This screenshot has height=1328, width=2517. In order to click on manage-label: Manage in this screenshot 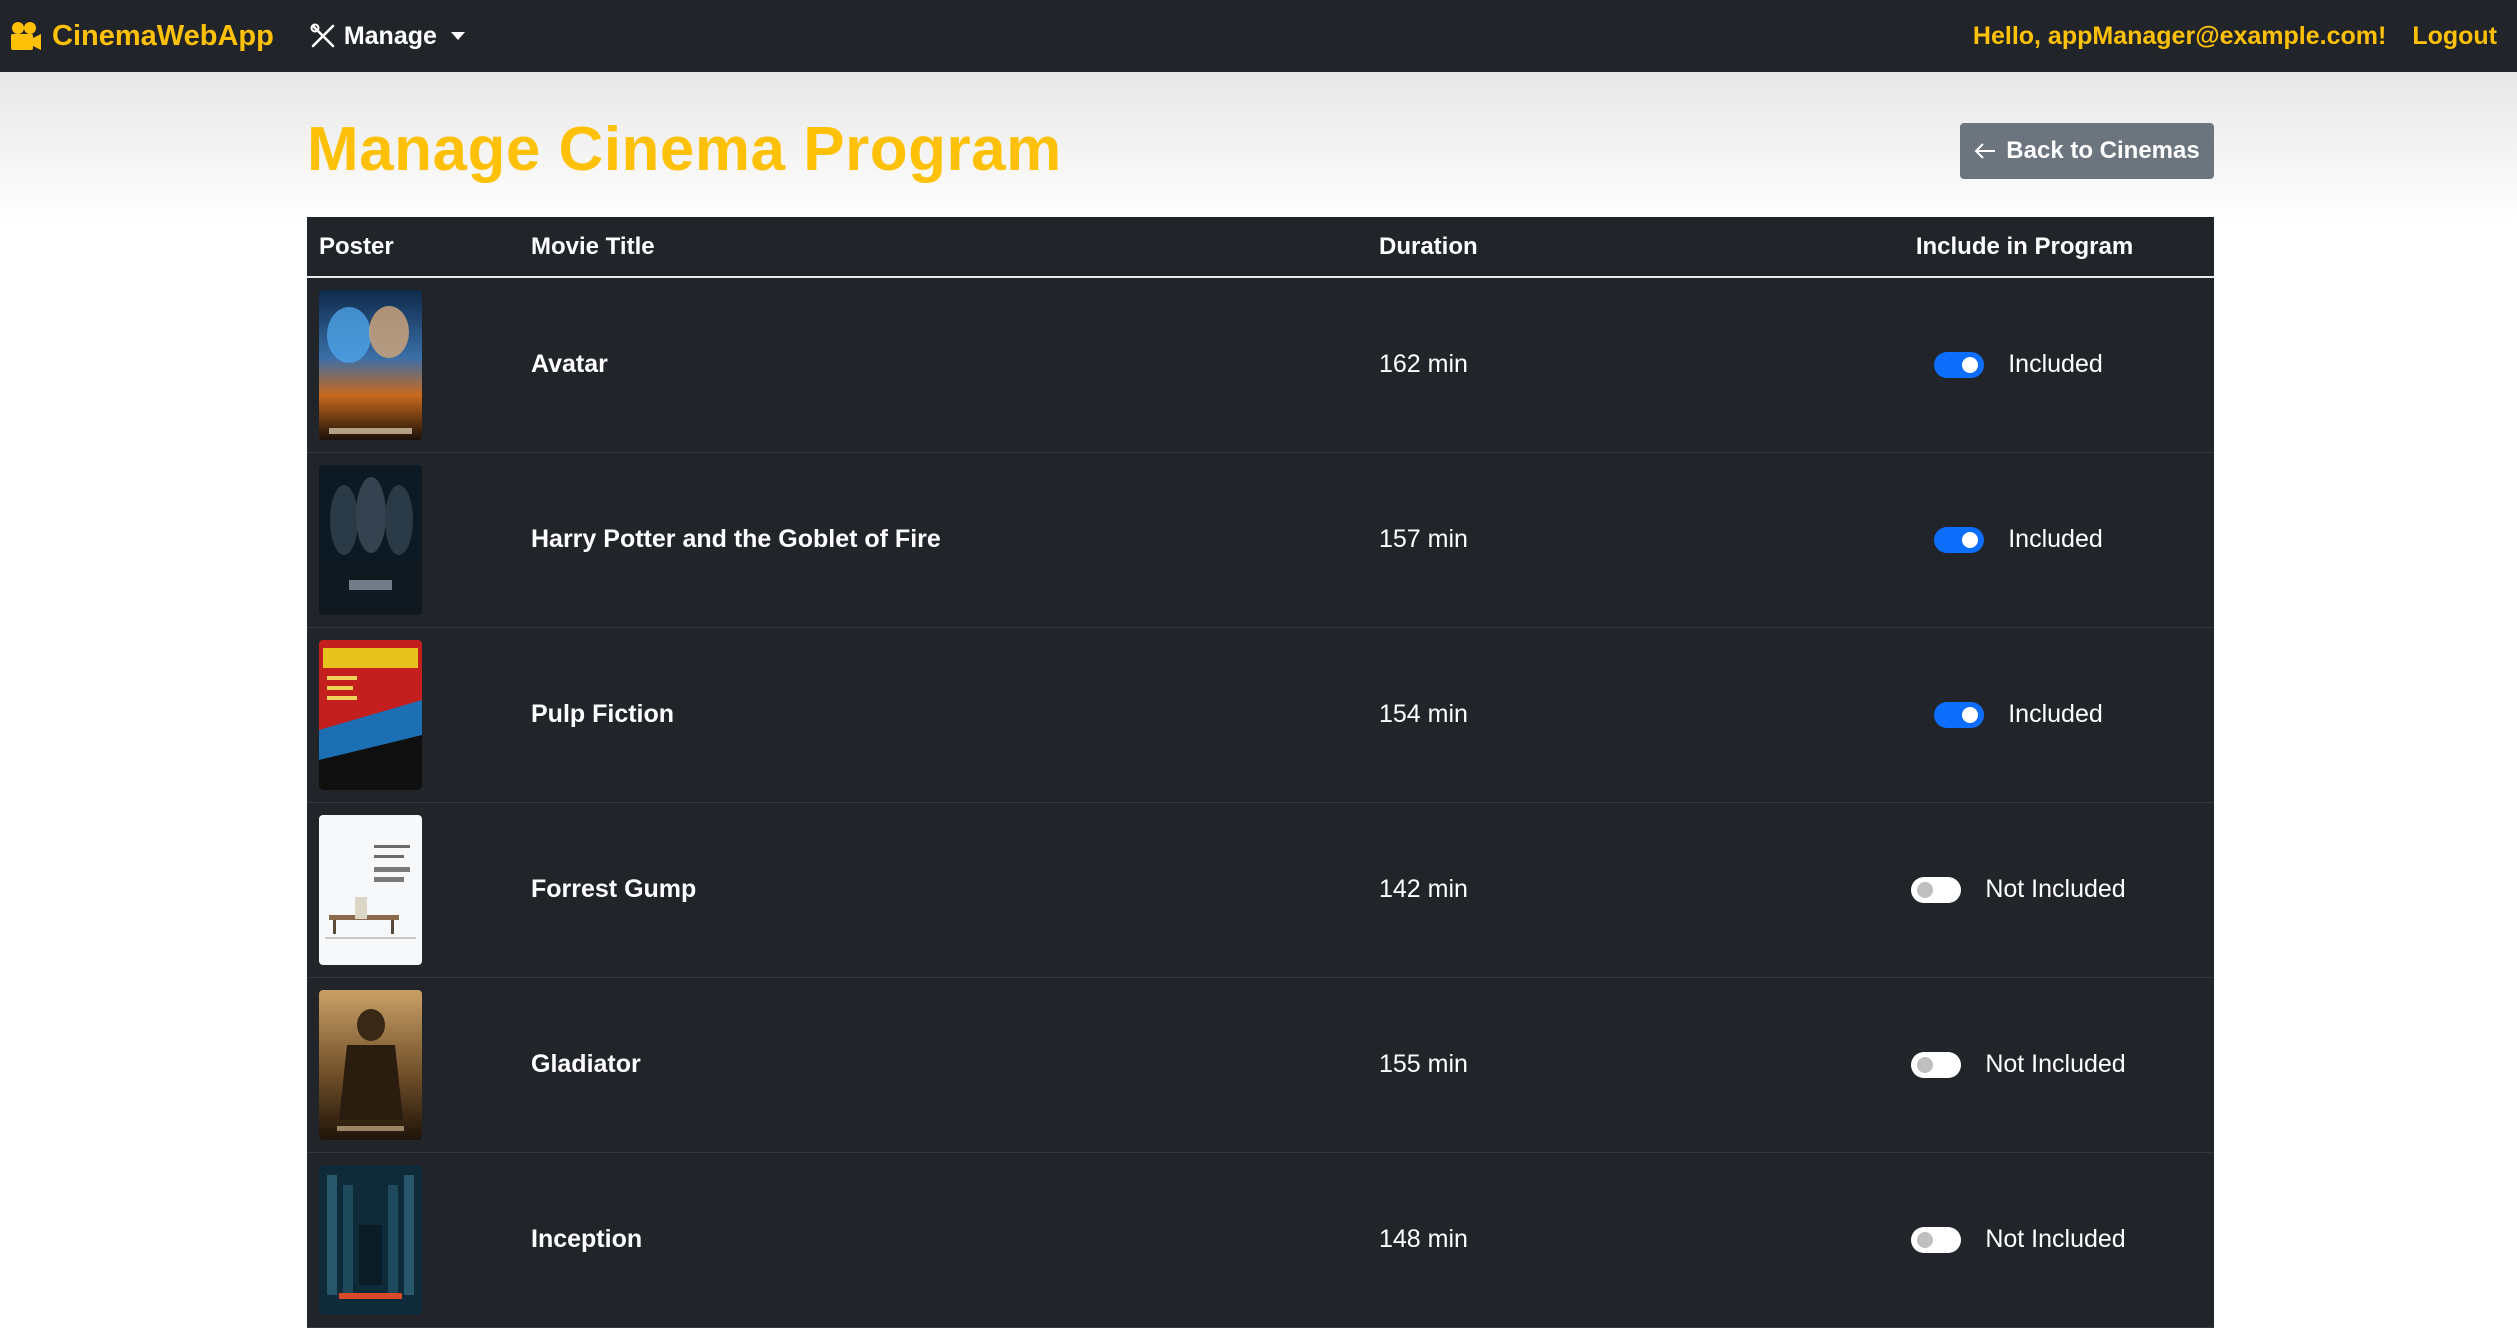, I will do `click(390, 35)`.